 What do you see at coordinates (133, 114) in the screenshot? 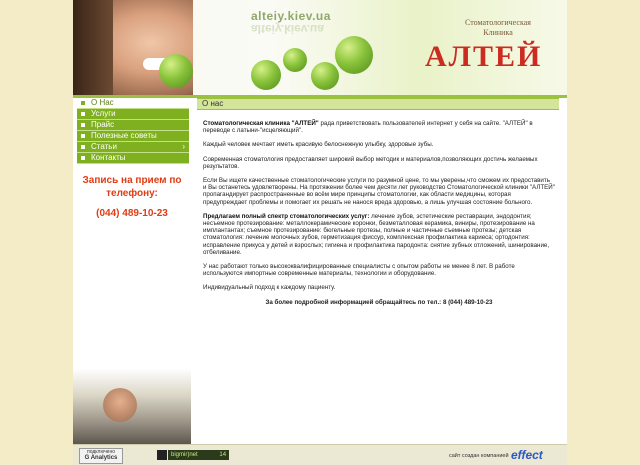
I see `sidebar-item-services: Услуги` at bounding box center [133, 114].